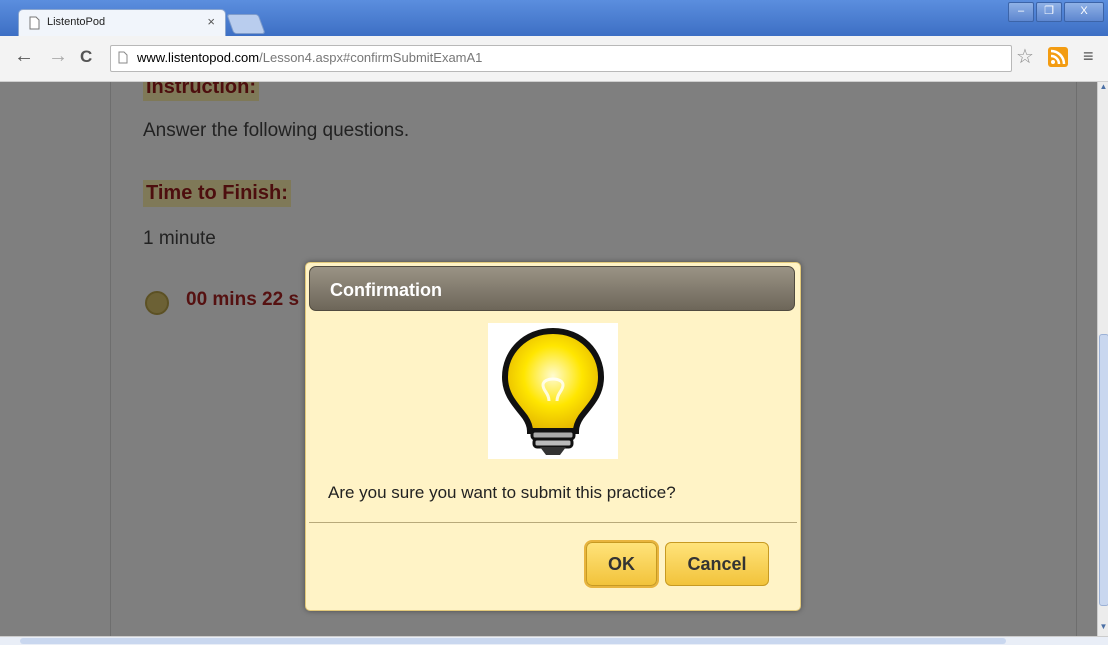  What do you see at coordinates (513, 641) in the screenshot?
I see `horizontal-scroll-thumb` at bounding box center [513, 641].